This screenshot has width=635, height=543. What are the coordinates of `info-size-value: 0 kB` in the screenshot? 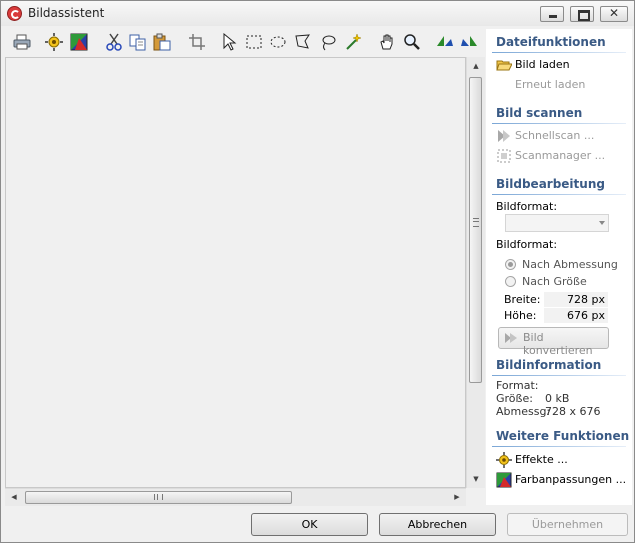 It's located at (557, 398).